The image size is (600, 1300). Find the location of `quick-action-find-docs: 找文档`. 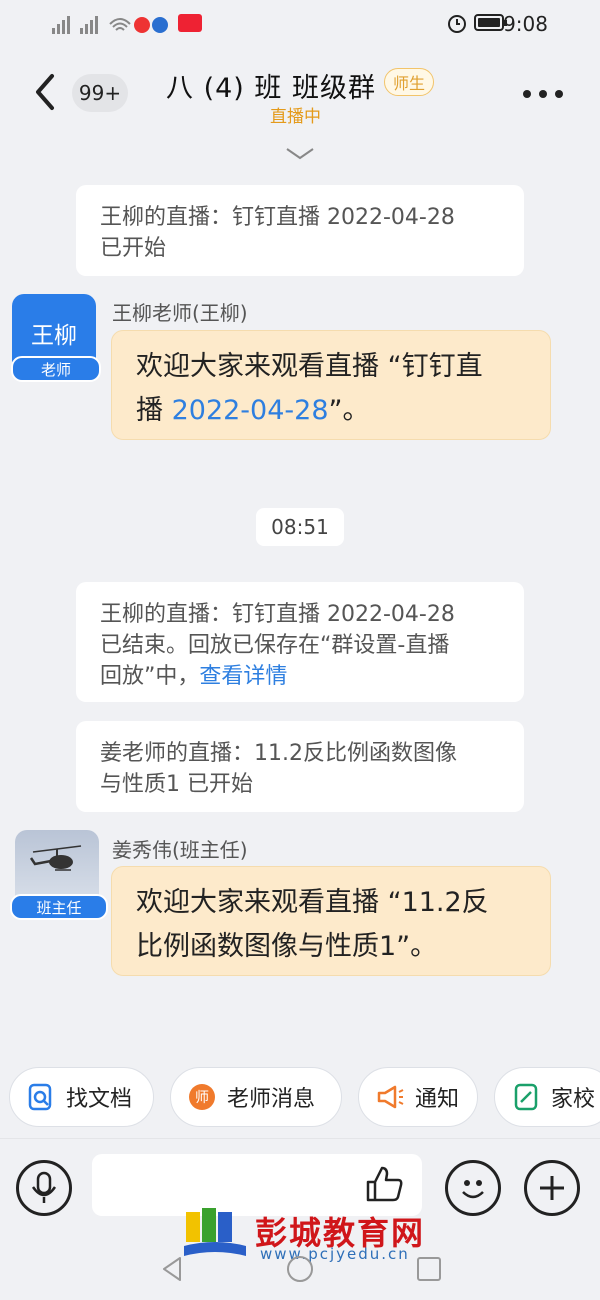

quick-action-find-docs: 找文档 is located at coordinates (81, 1097).